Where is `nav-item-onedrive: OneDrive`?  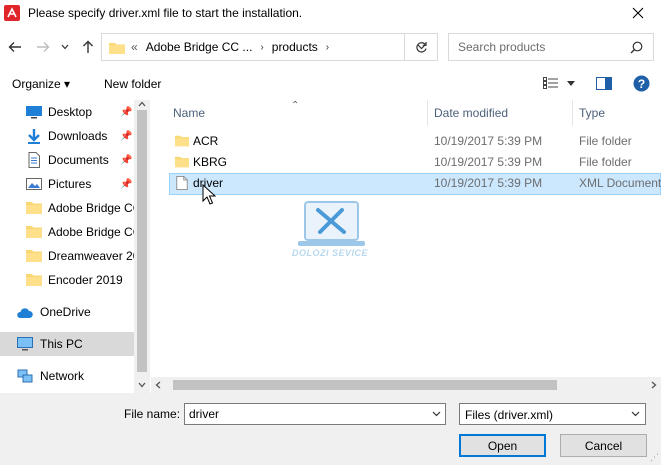
nav-item-onedrive: OneDrive is located at coordinates (67, 312).